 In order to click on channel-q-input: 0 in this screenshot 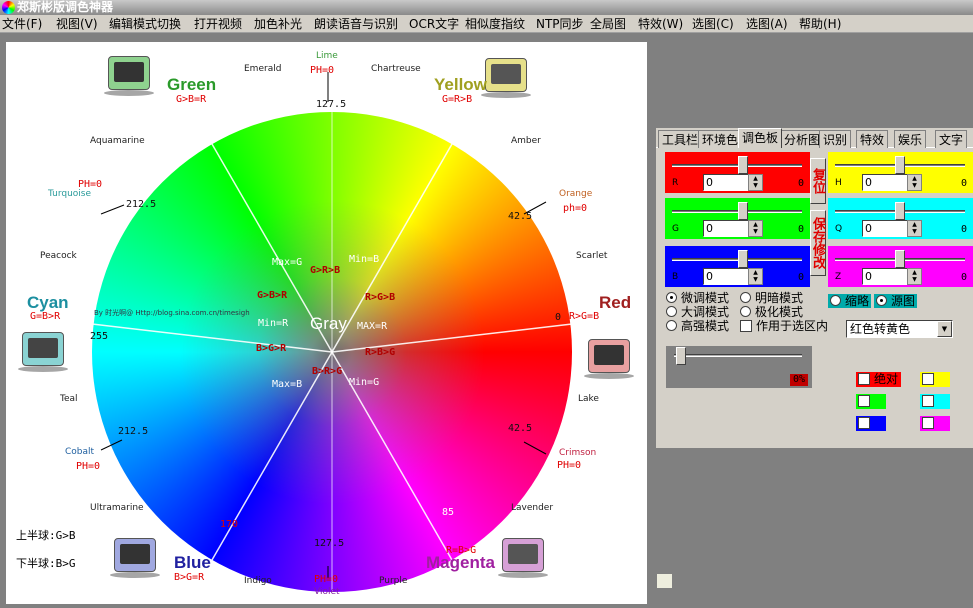, I will do `click(885, 228)`.